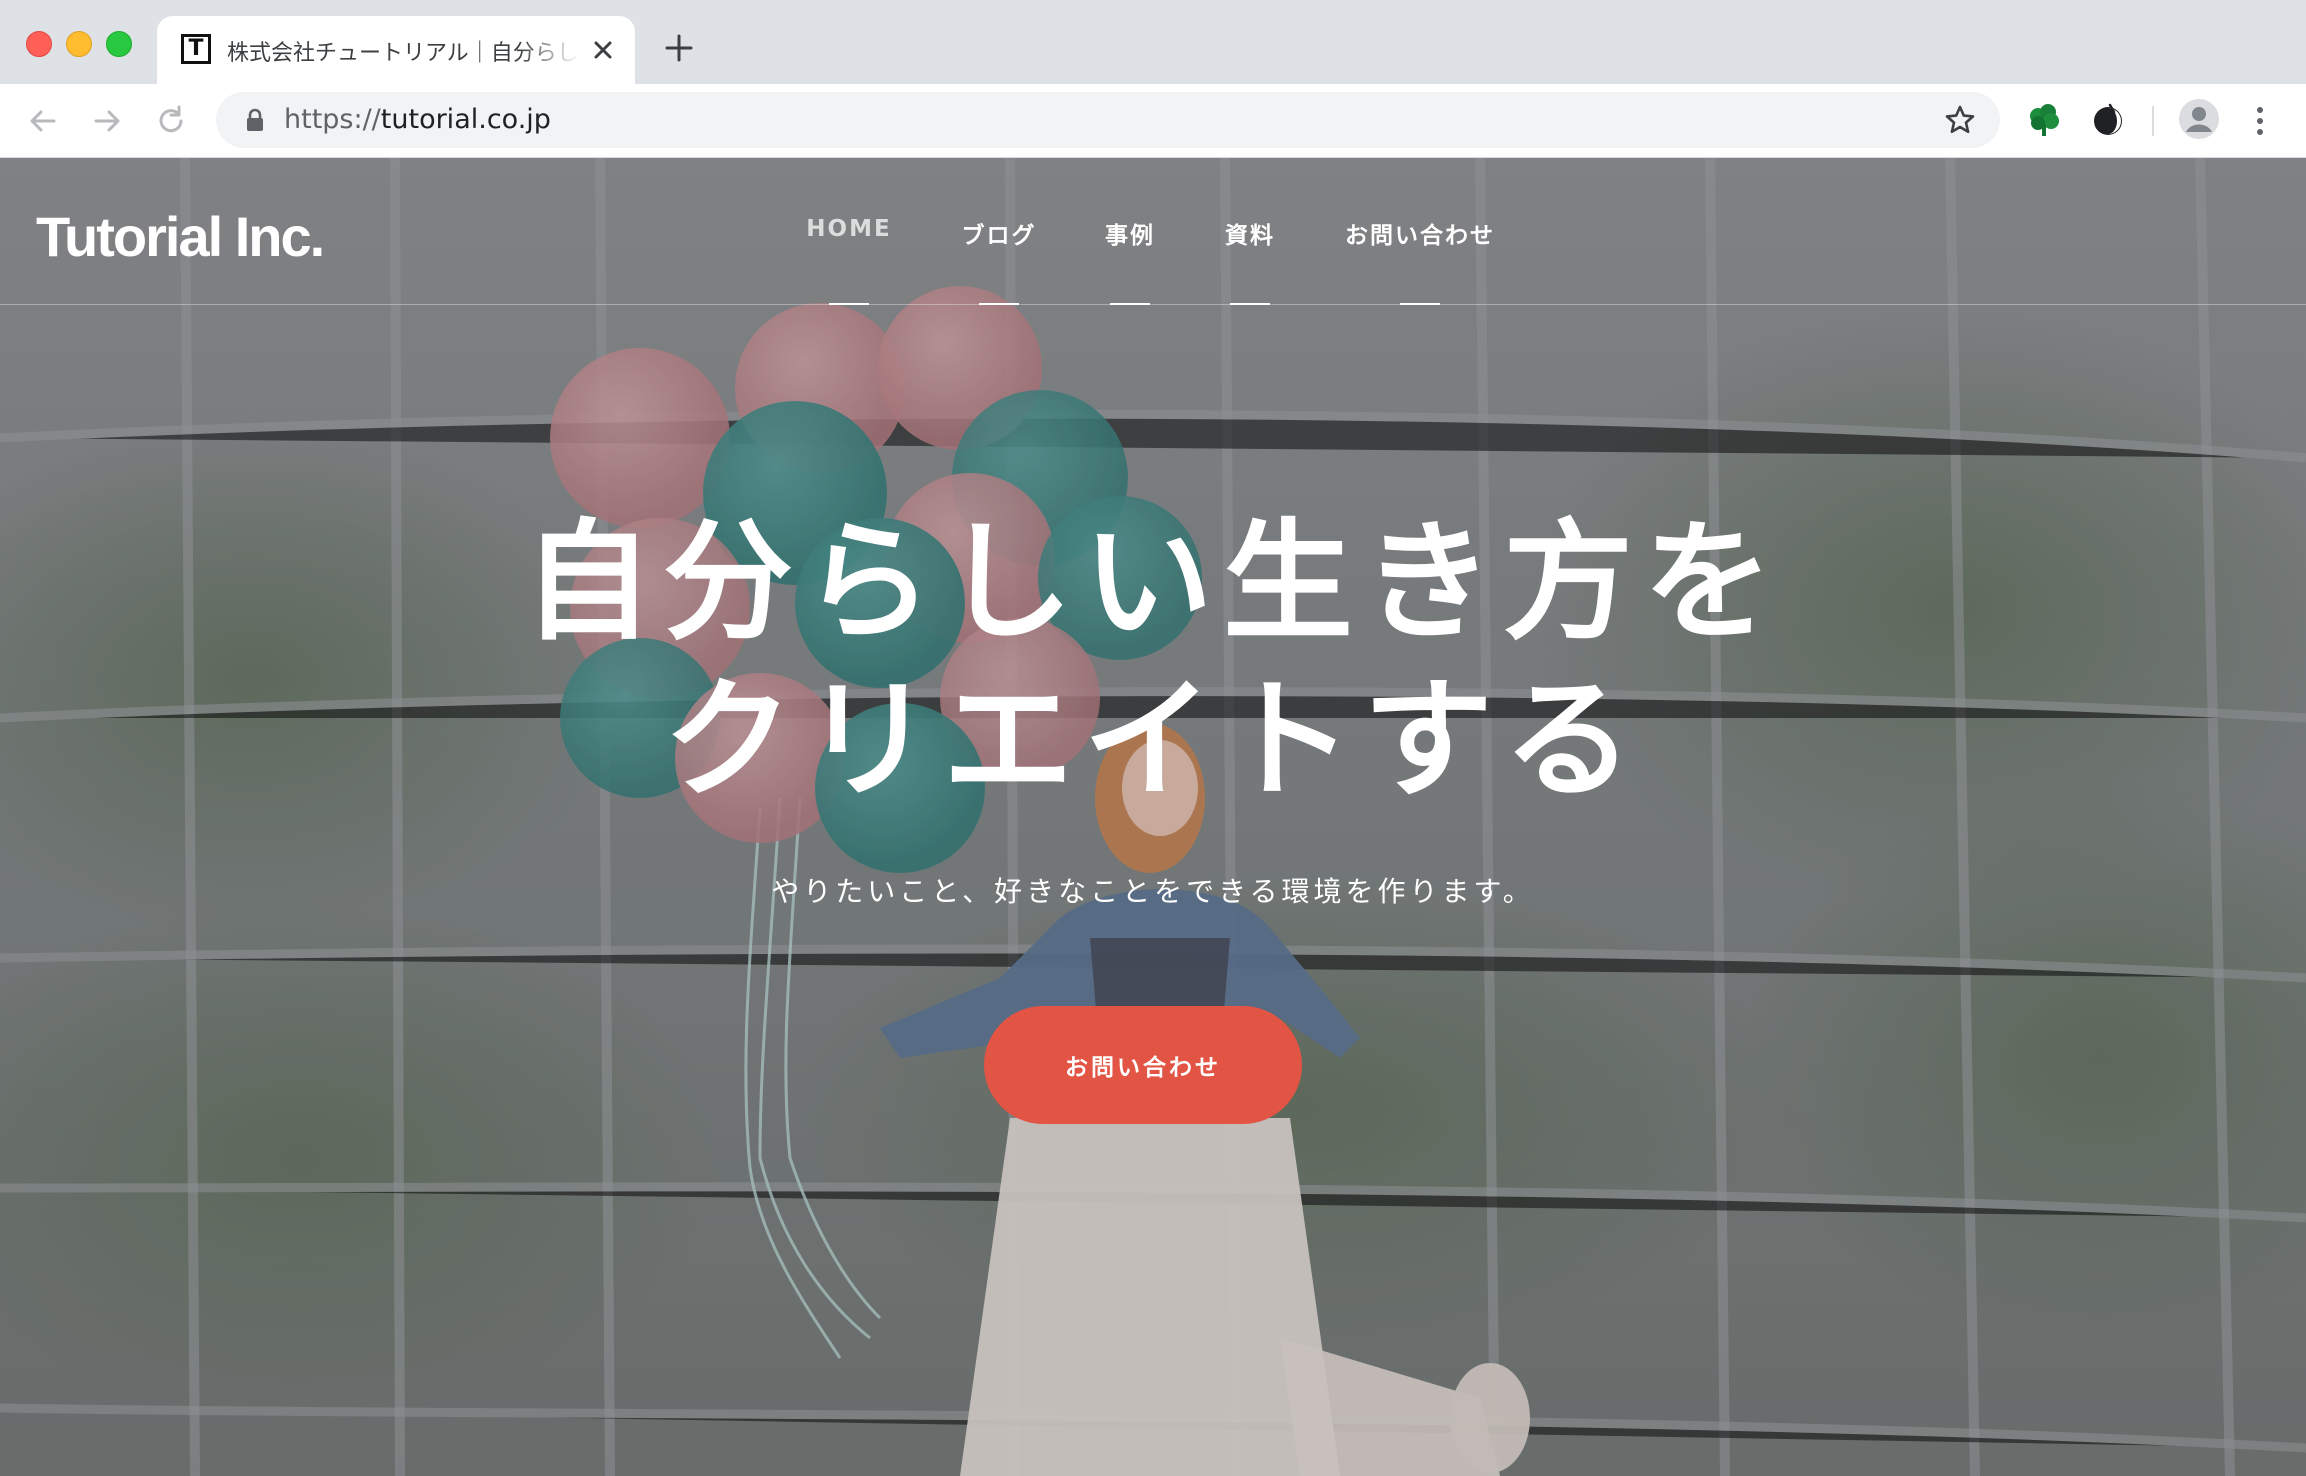 Image resolution: width=2306 pixels, height=1476 pixels. I want to click on hero-title-line-2: クリエイトする, so click(1152, 740).